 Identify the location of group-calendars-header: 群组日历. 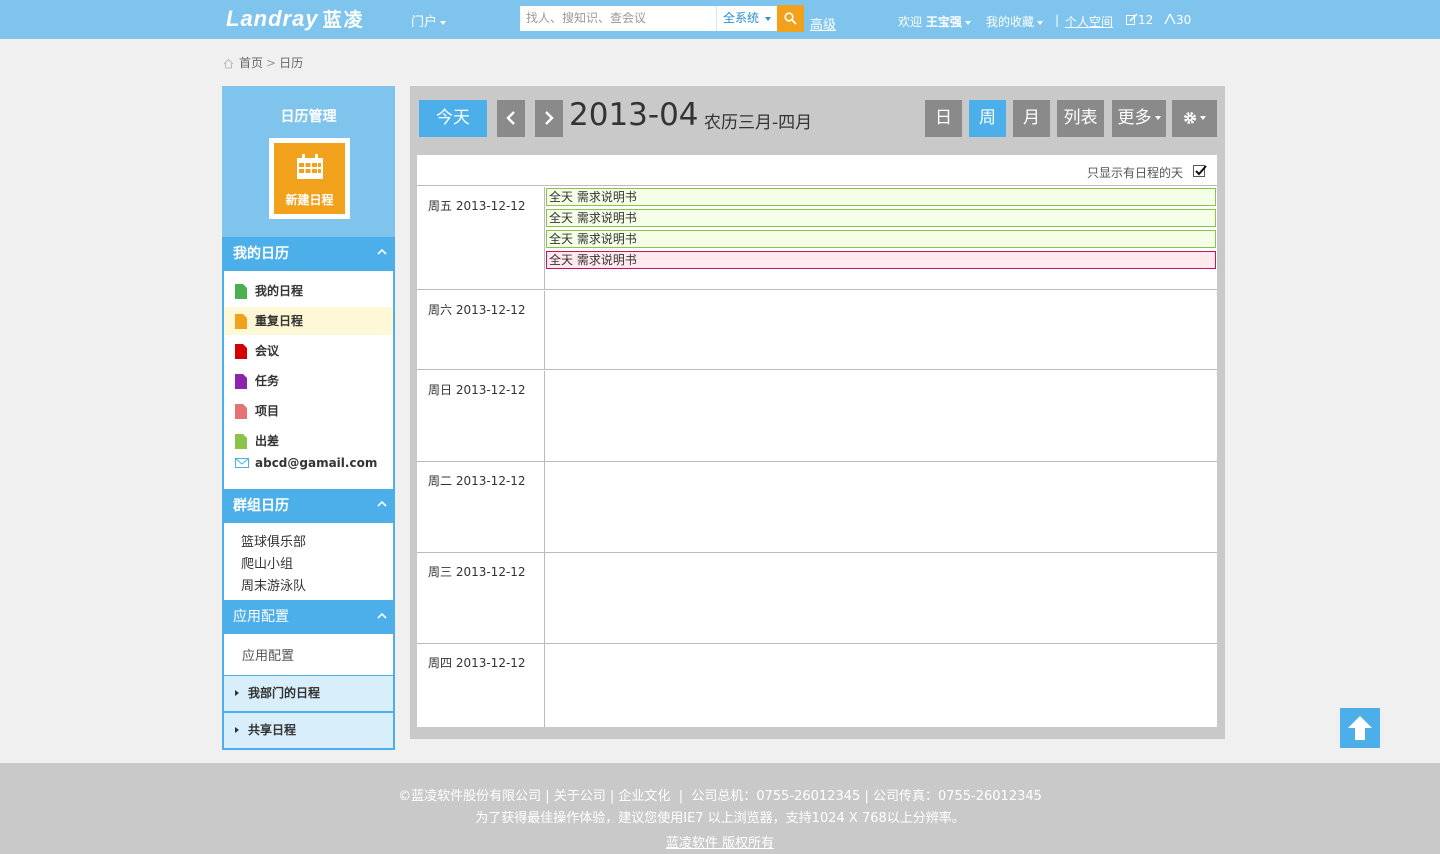
(308, 506).